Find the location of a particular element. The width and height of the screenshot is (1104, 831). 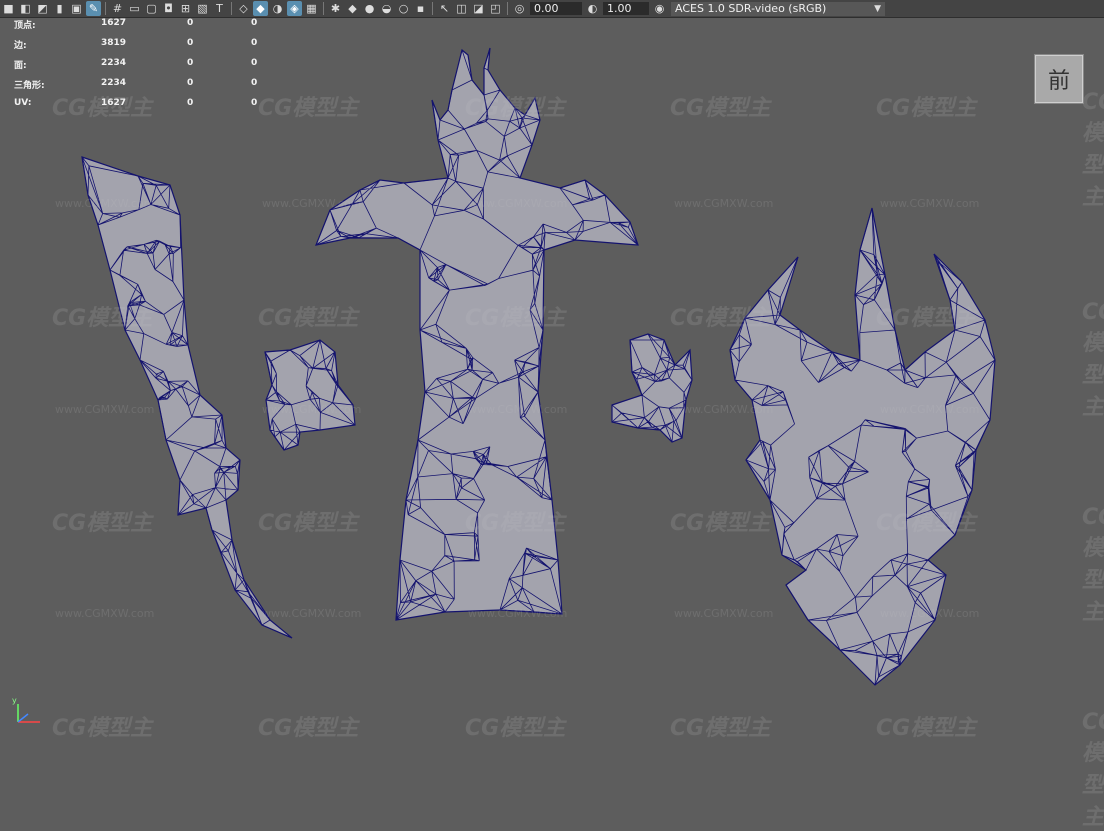

resolution-gate-icon: ▢ is located at coordinates (151, 8).